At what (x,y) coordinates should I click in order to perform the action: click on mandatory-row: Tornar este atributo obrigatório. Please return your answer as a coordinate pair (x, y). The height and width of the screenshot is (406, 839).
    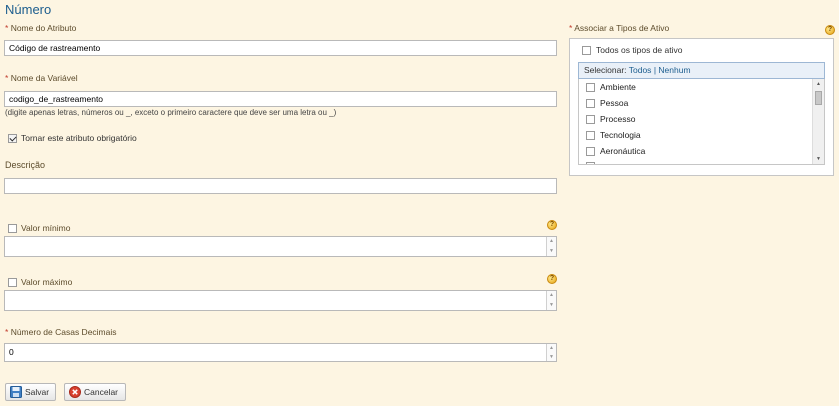
    Looking at the image, I should click on (72, 138).